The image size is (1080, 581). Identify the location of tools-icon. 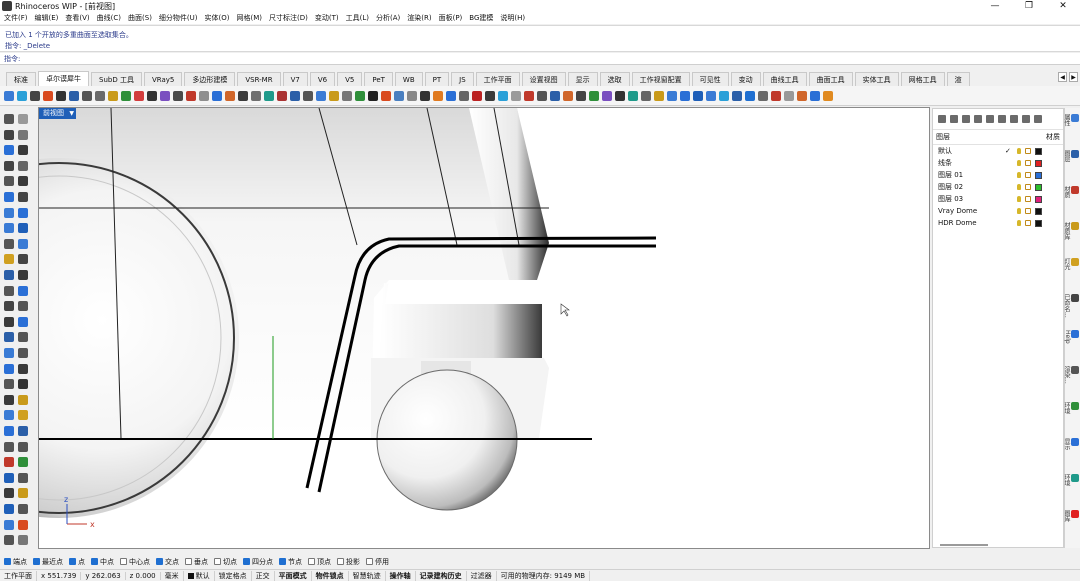
(1026, 119).